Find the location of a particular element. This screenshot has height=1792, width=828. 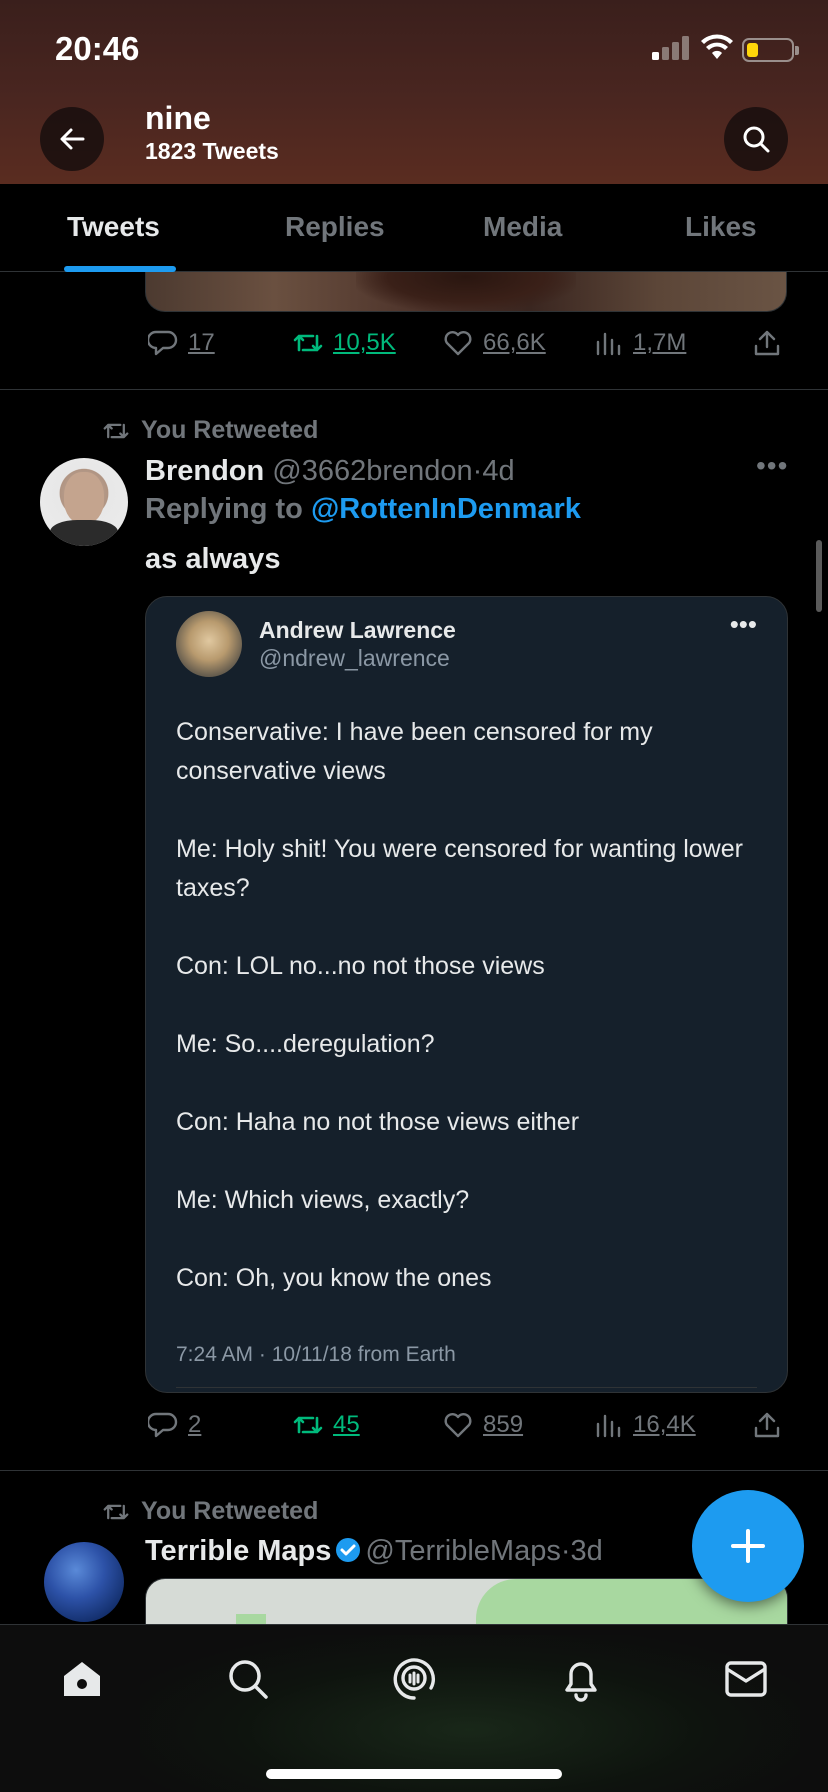

arrow-left-icon is located at coordinates (72, 139).